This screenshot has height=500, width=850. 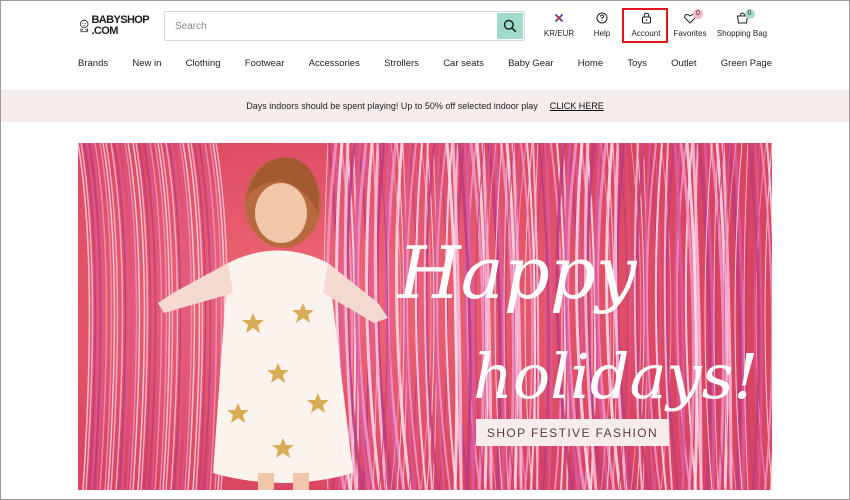 What do you see at coordinates (742, 26) in the screenshot?
I see `shopping-bag-link: 0 Shopping Bag` at bounding box center [742, 26].